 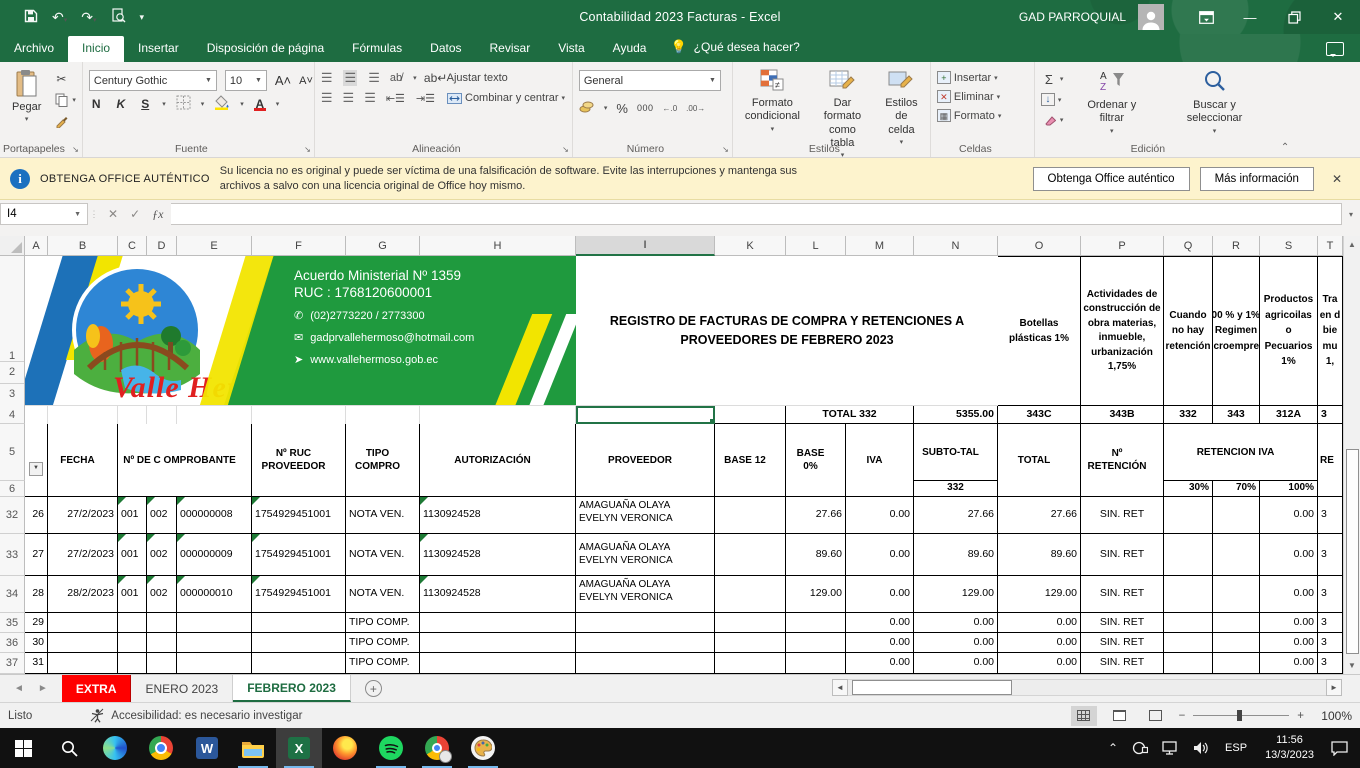 I want to click on enter-icon: ✓, so click(x=135, y=214).